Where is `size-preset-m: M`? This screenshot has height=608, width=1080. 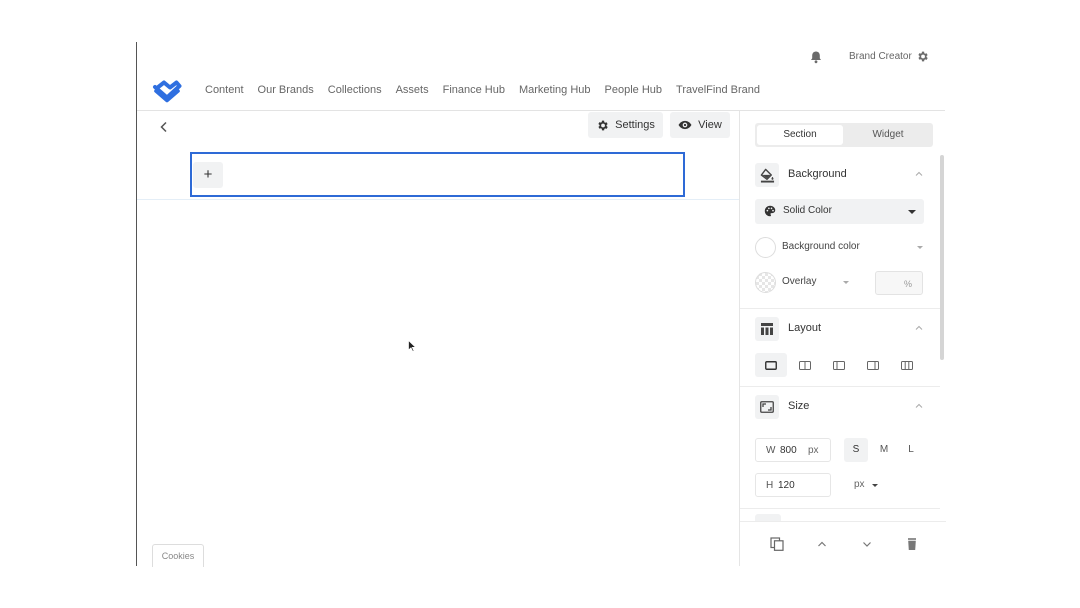
size-preset-m: M is located at coordinates (884, 450).